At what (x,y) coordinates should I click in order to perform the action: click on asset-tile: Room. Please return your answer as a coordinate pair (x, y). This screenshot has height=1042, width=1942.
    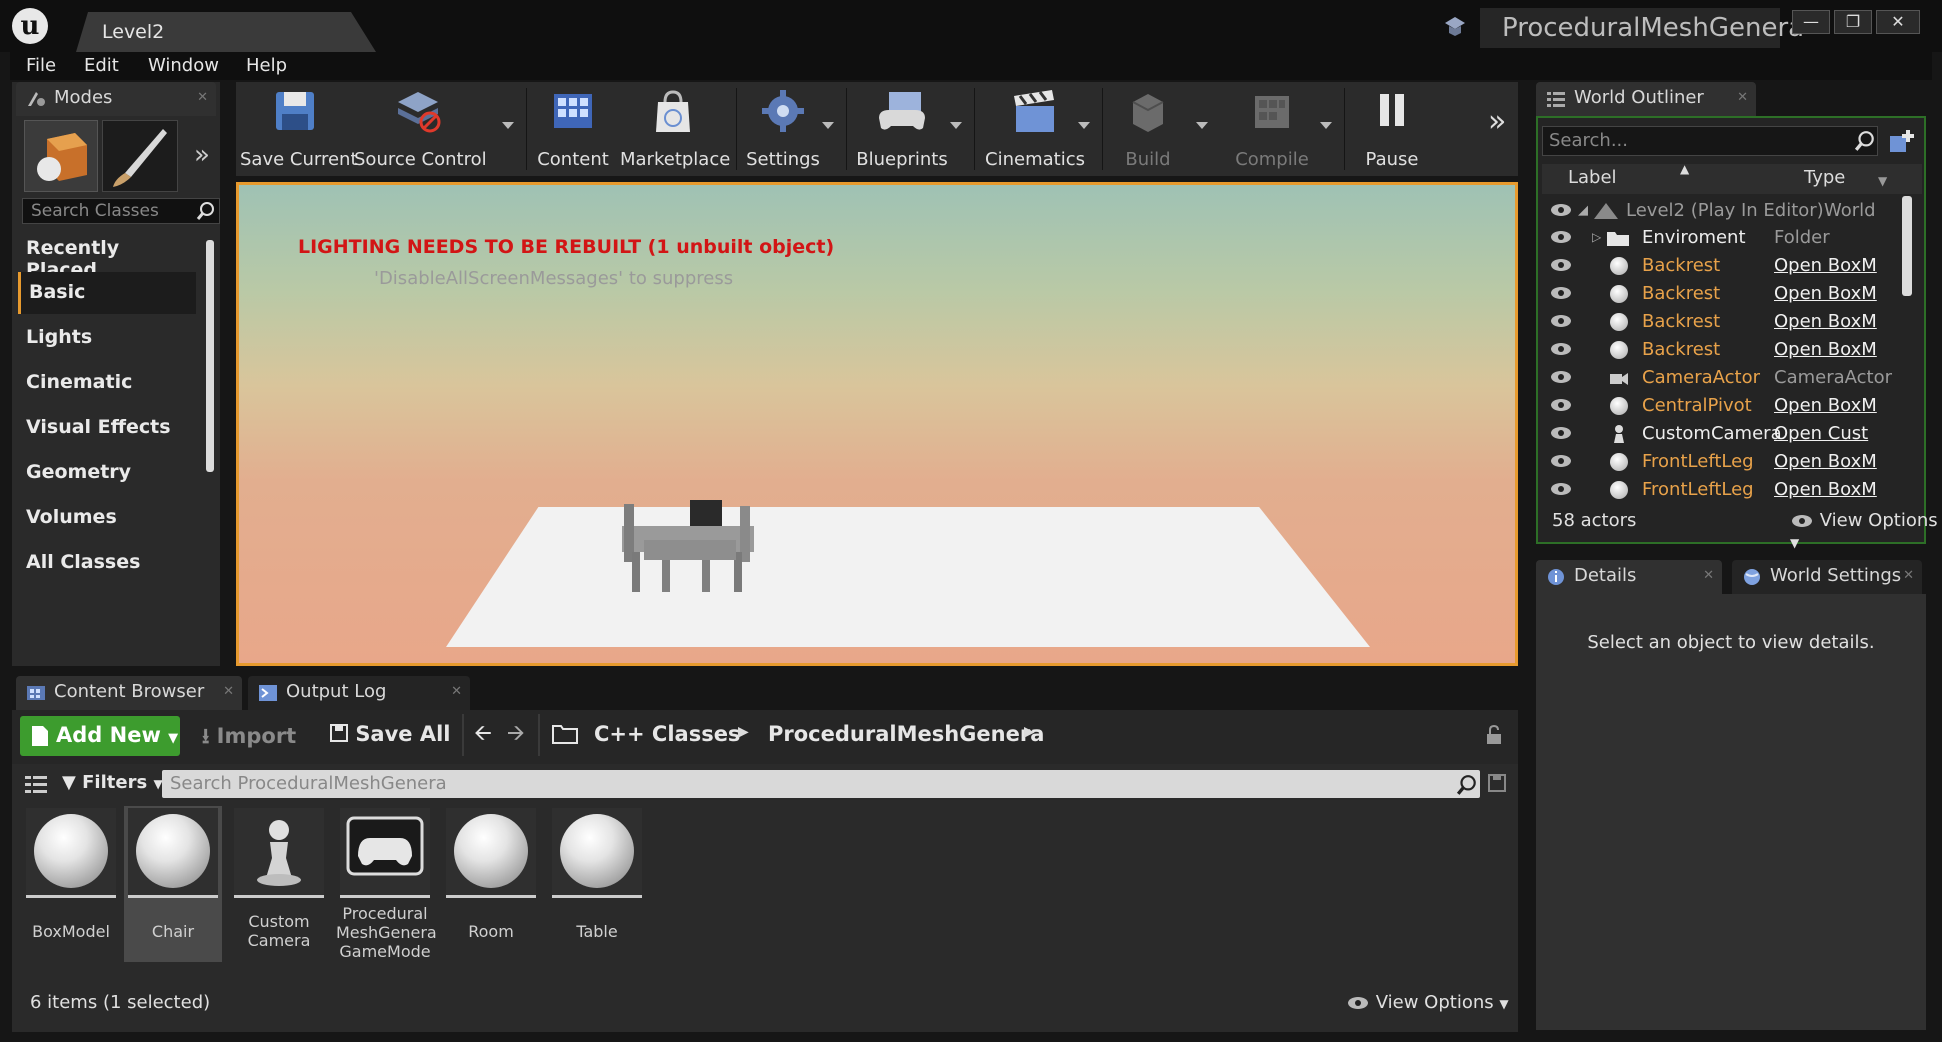
    Looking at the image, I should click on (491, 884).